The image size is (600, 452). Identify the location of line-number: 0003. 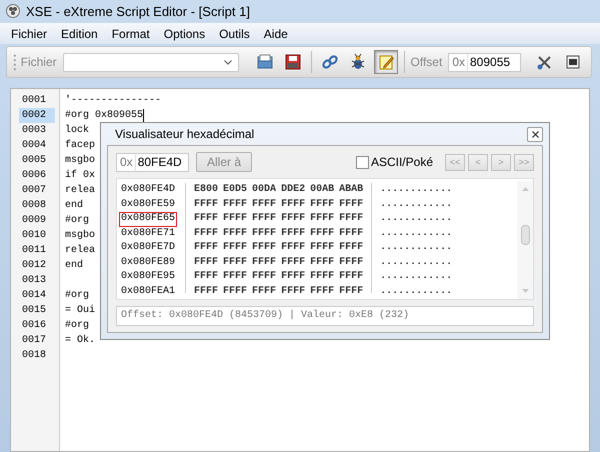
(34, 131).